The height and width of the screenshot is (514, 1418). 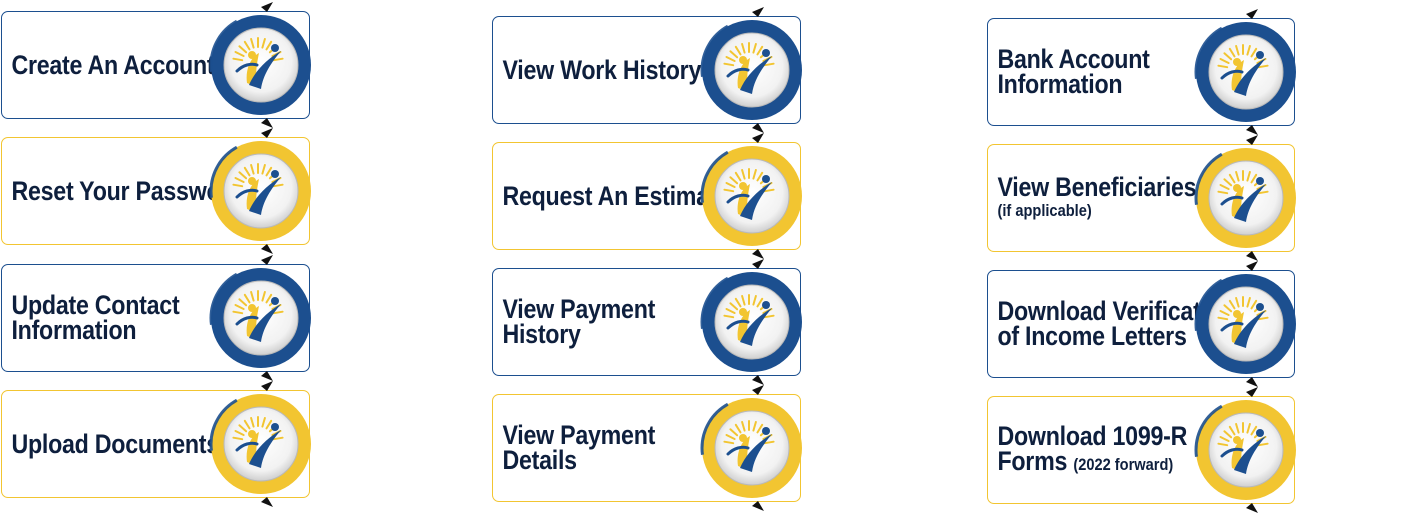 I want to click on option-label: Download Verification of Income Letters, so click(x=1111, y=324).